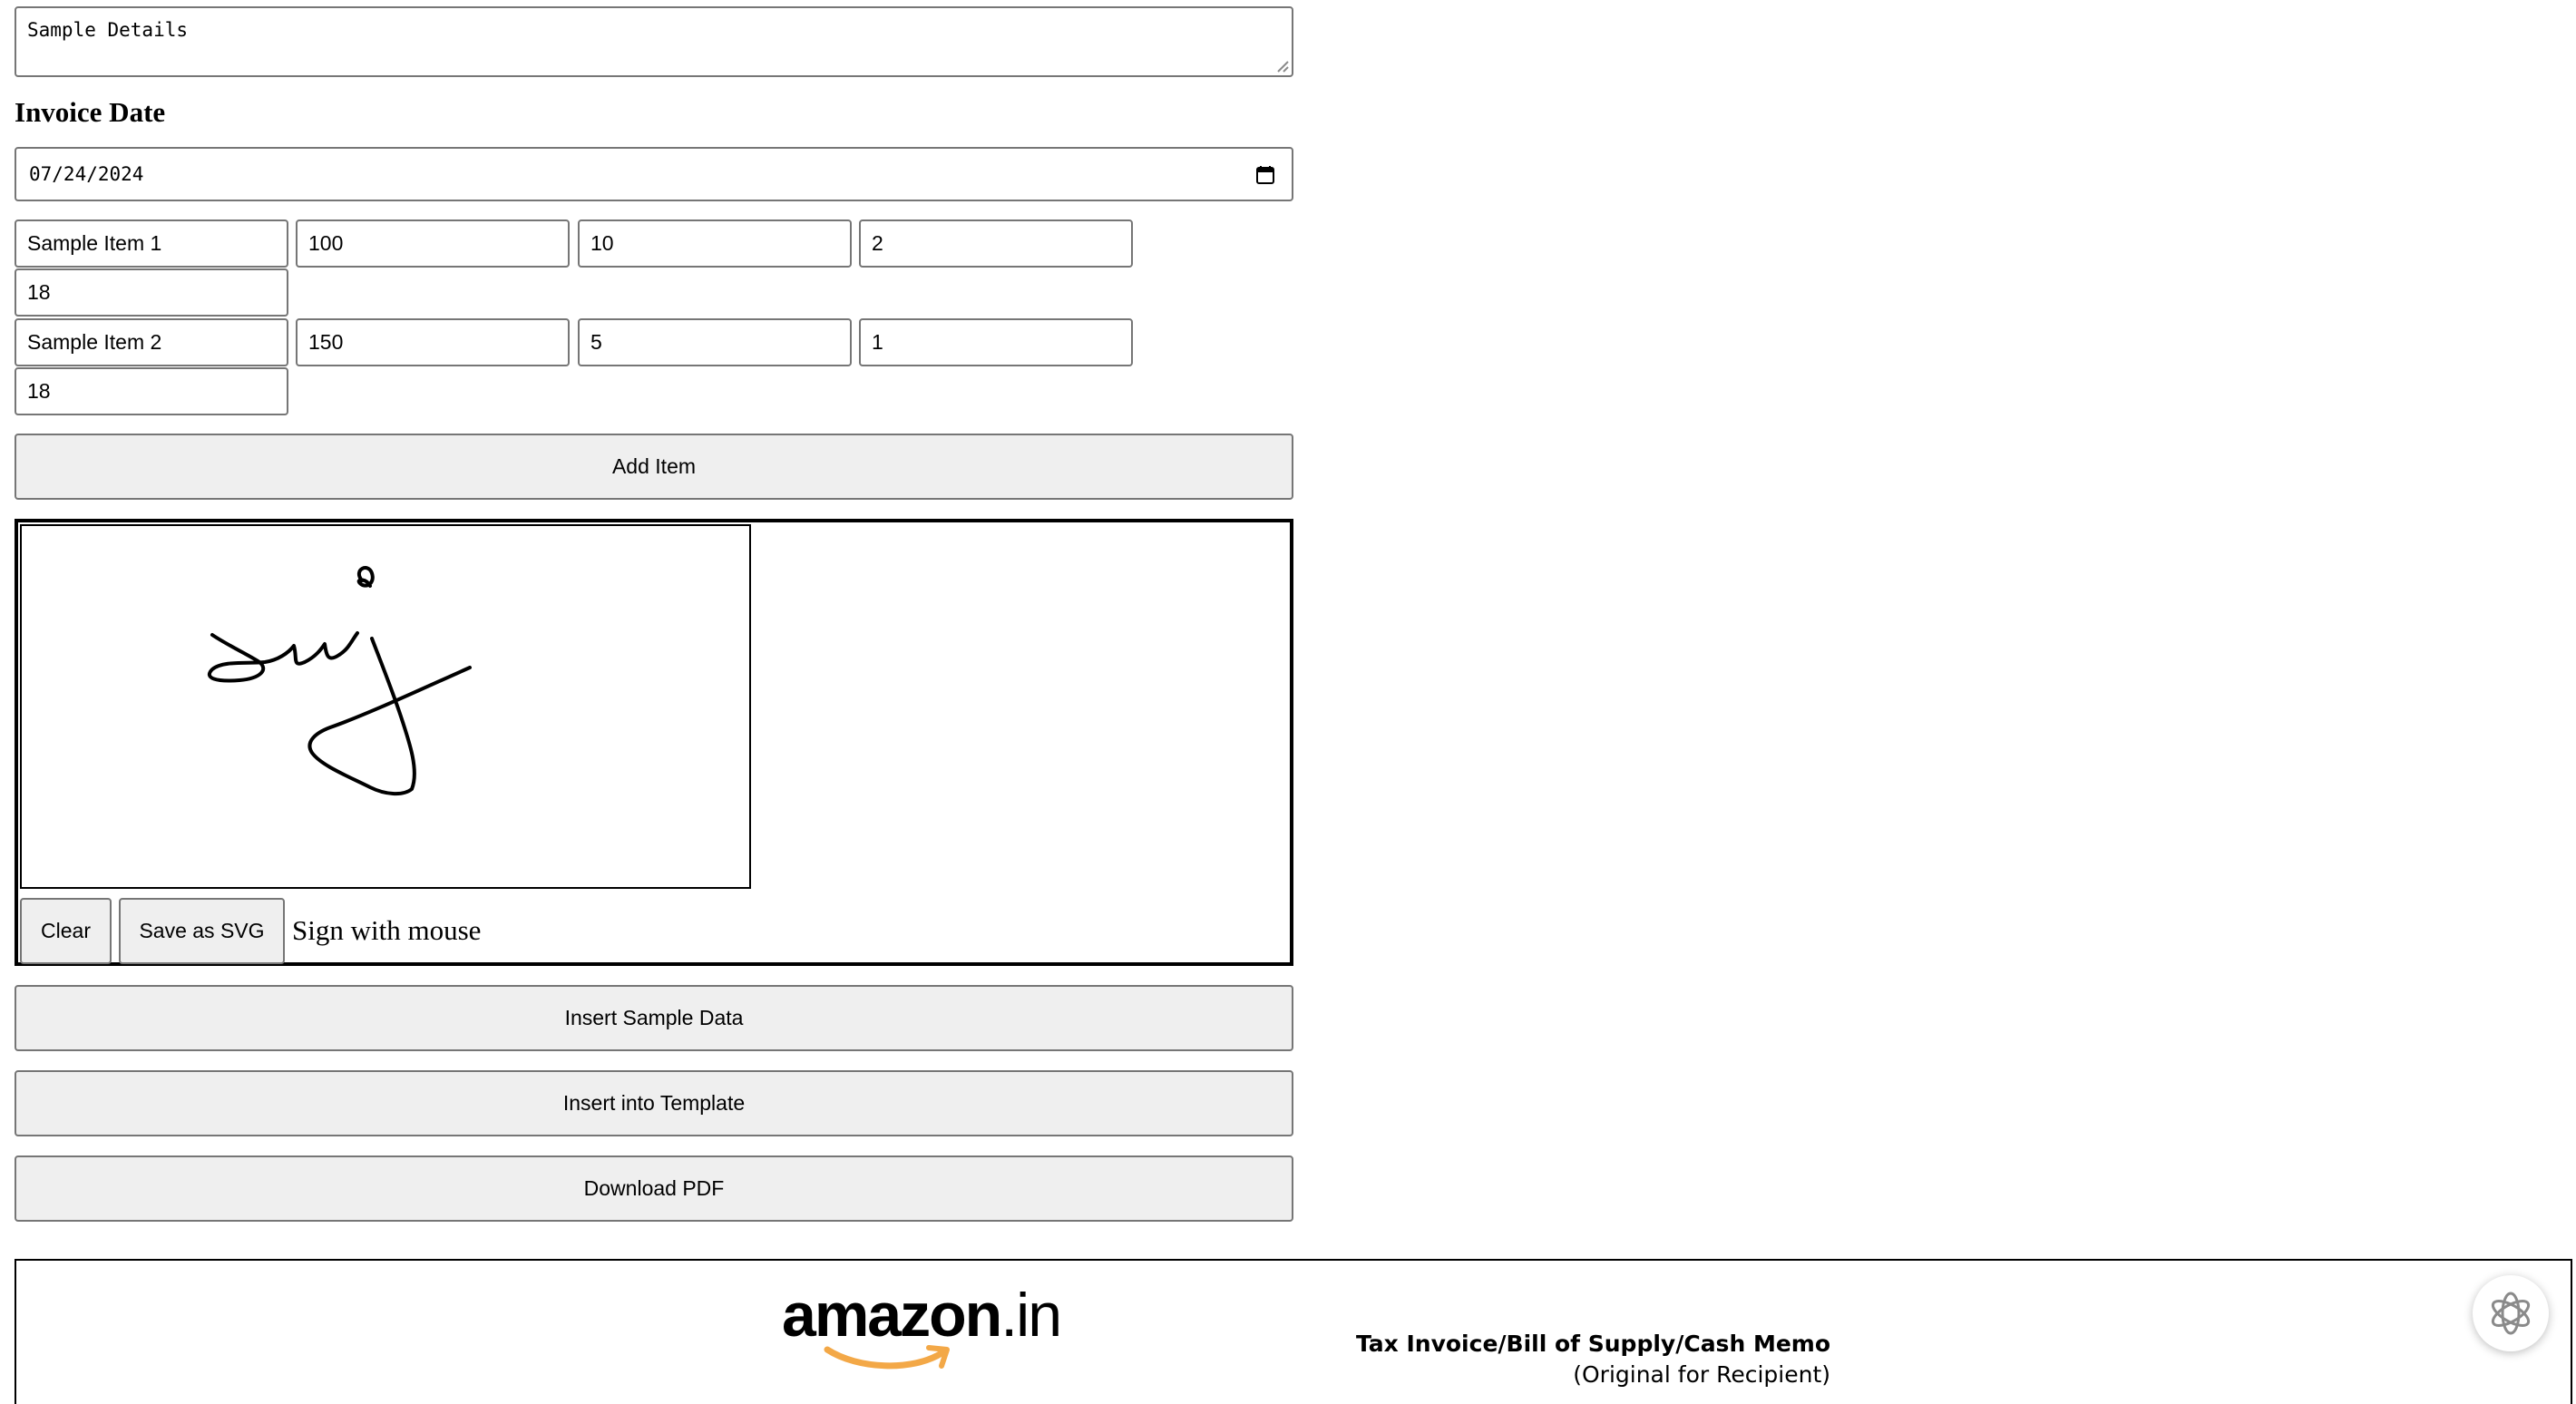 The height and width of the screenshot is (1404, 2576). I want to click on amazon-logo: amazon.in, so click(936, 1329).